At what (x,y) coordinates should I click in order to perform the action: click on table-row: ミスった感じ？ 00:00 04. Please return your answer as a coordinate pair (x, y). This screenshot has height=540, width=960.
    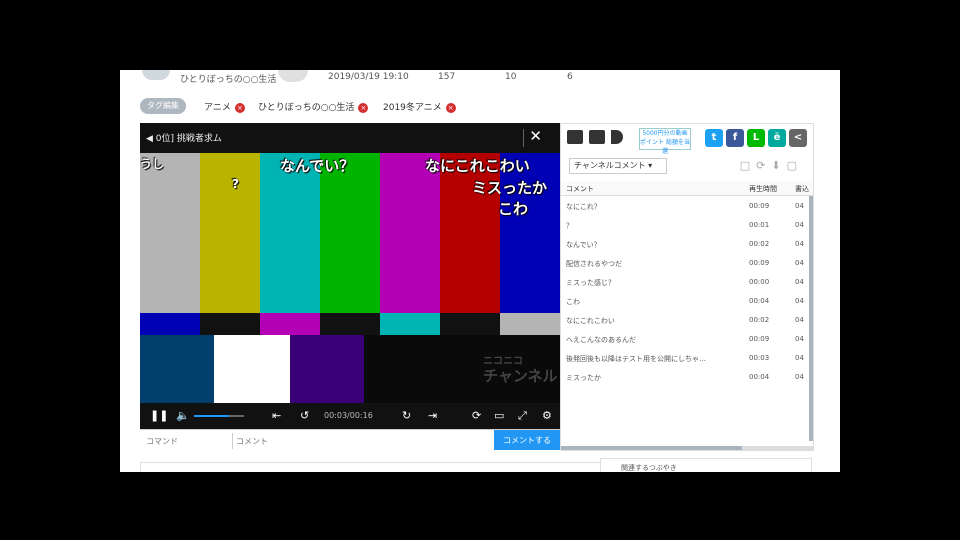
    Looking at the image, I should click on (687, 282).